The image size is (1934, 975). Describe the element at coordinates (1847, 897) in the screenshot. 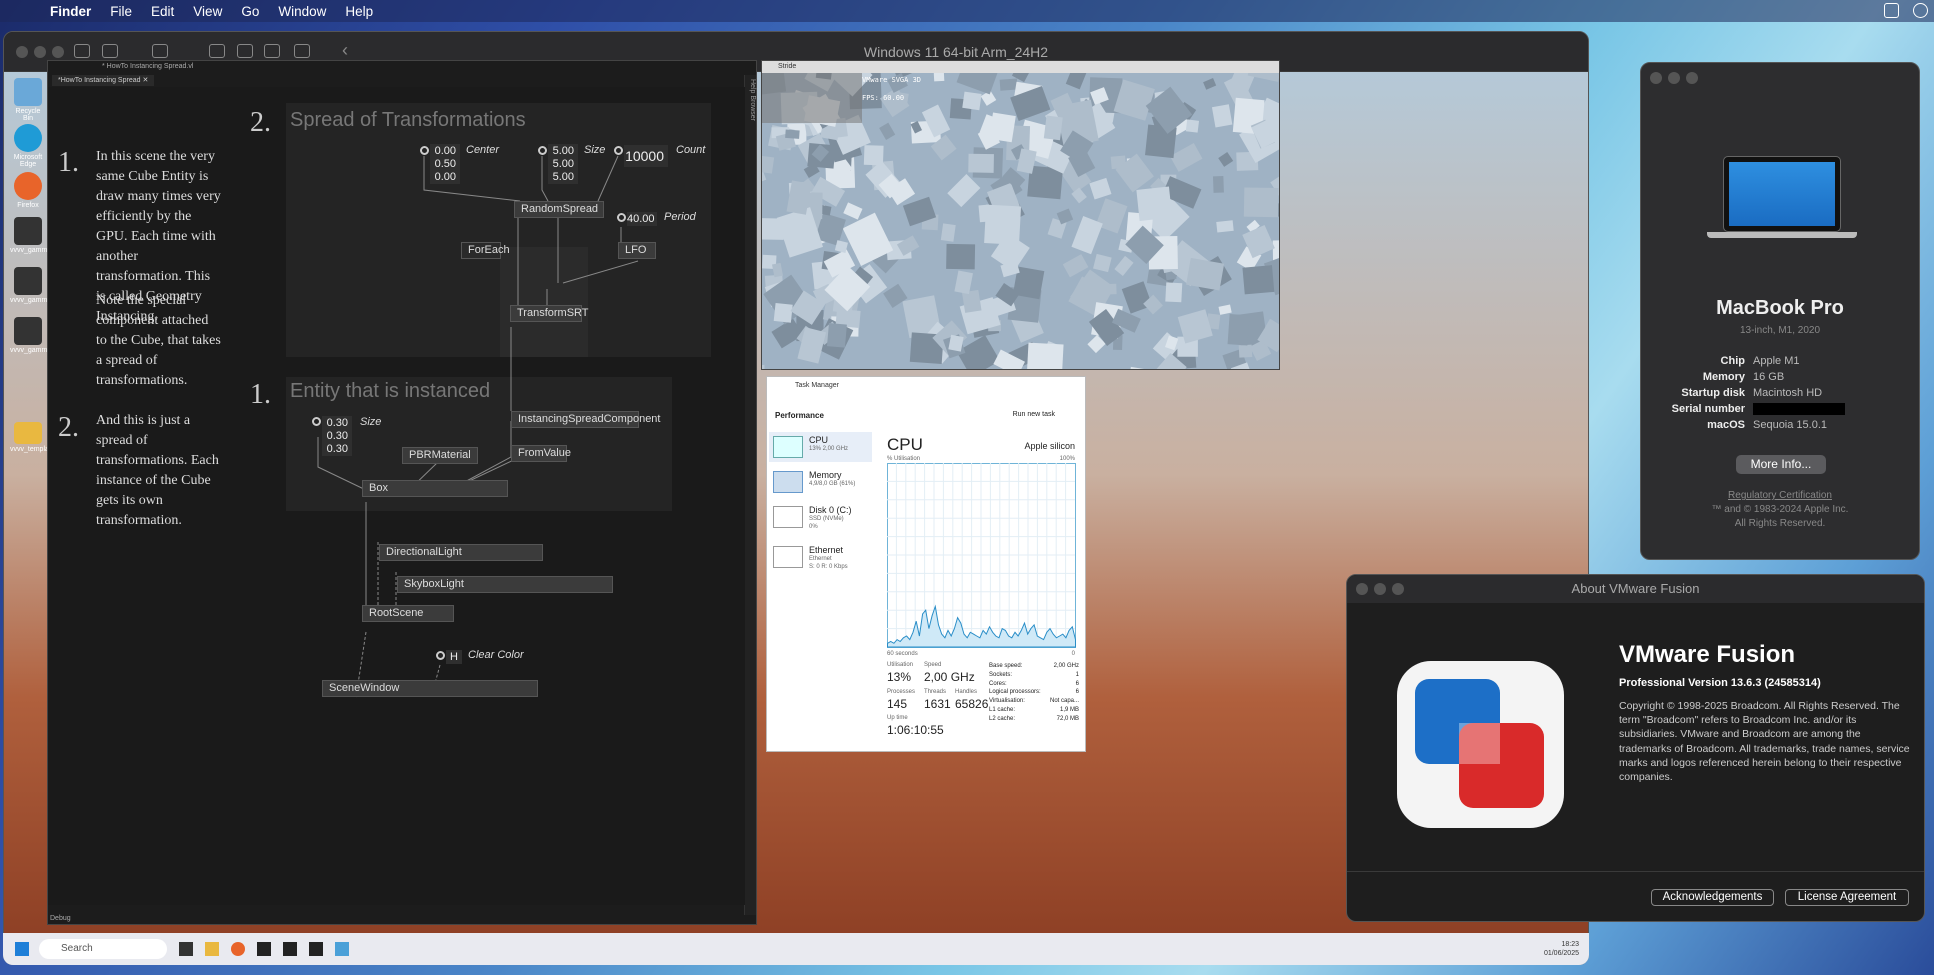

I see `license-agreement-button: License Agreement` at that location.